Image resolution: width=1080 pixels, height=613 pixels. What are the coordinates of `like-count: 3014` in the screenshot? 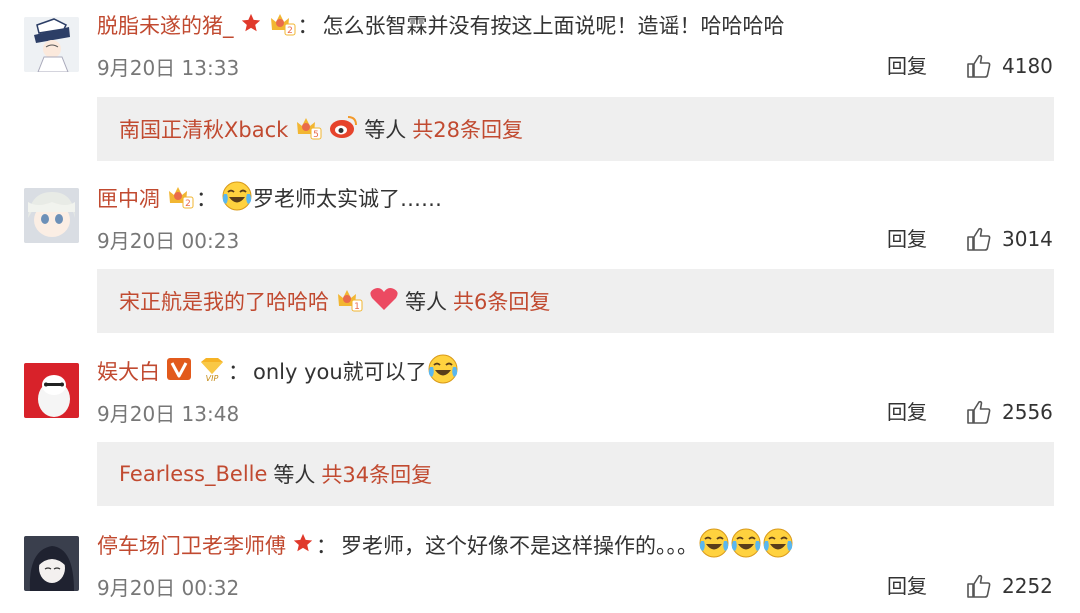 It's located at (1027, 239).